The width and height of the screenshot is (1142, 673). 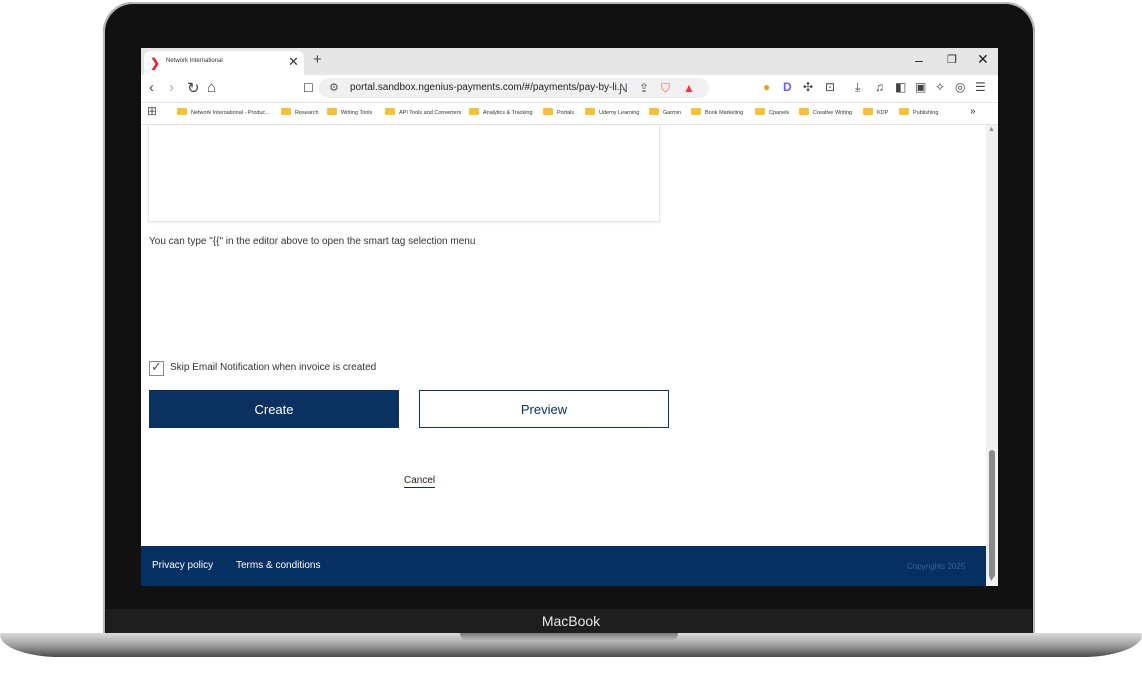 What do you see at coordinates (919, 60) in the screenshot?
I see `minimize-icon: –` at bounding box center [919, 60].